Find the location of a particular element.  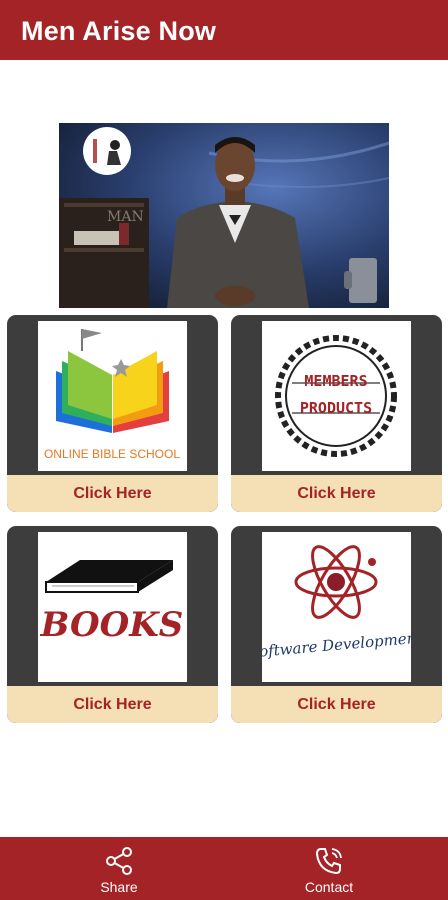

share-button: Share is located at coordinates (119, 868).